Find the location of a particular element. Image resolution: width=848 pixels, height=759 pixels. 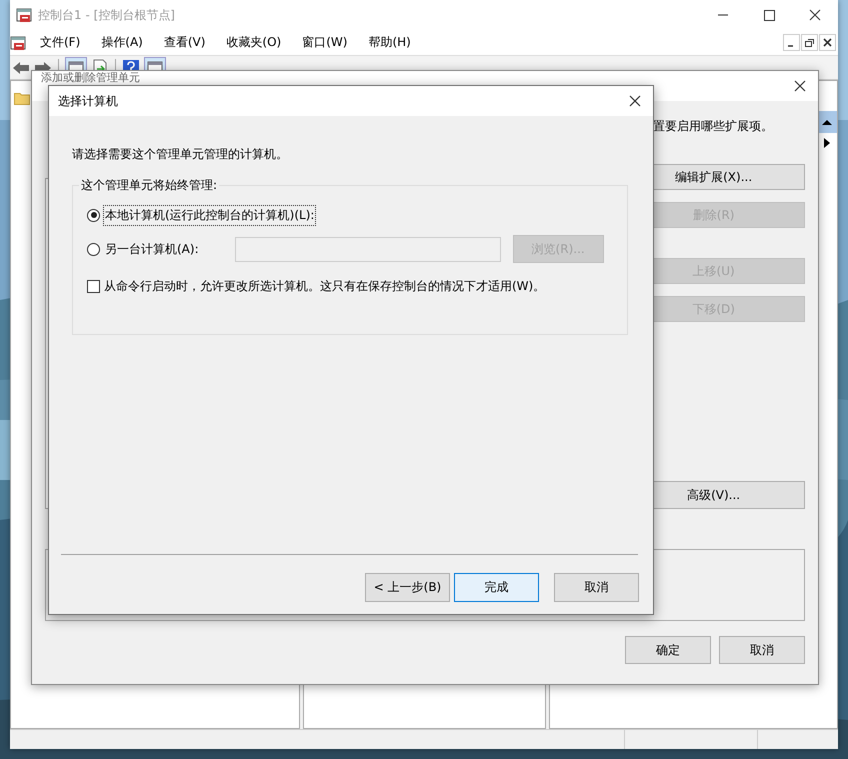

menu-item: 操作(A) is located at coordinates (122, 42).